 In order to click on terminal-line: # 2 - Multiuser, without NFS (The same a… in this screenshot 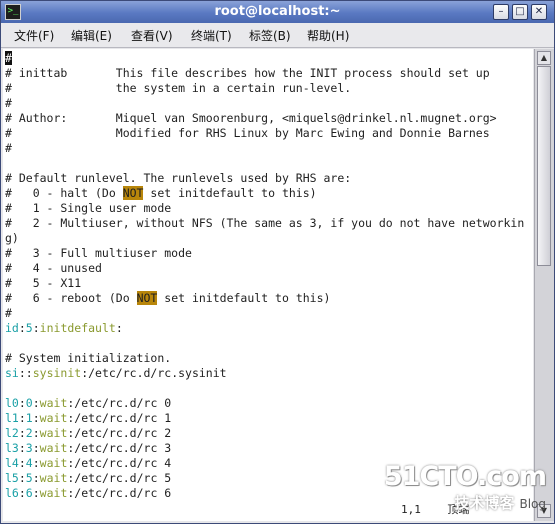, I will do `click(264, 223)`.